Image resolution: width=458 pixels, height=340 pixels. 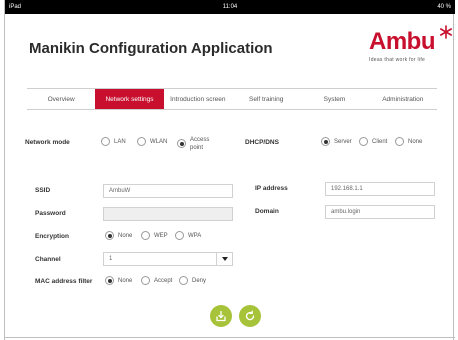 I want to click on password-label: Password, so click(x=50, y=213).